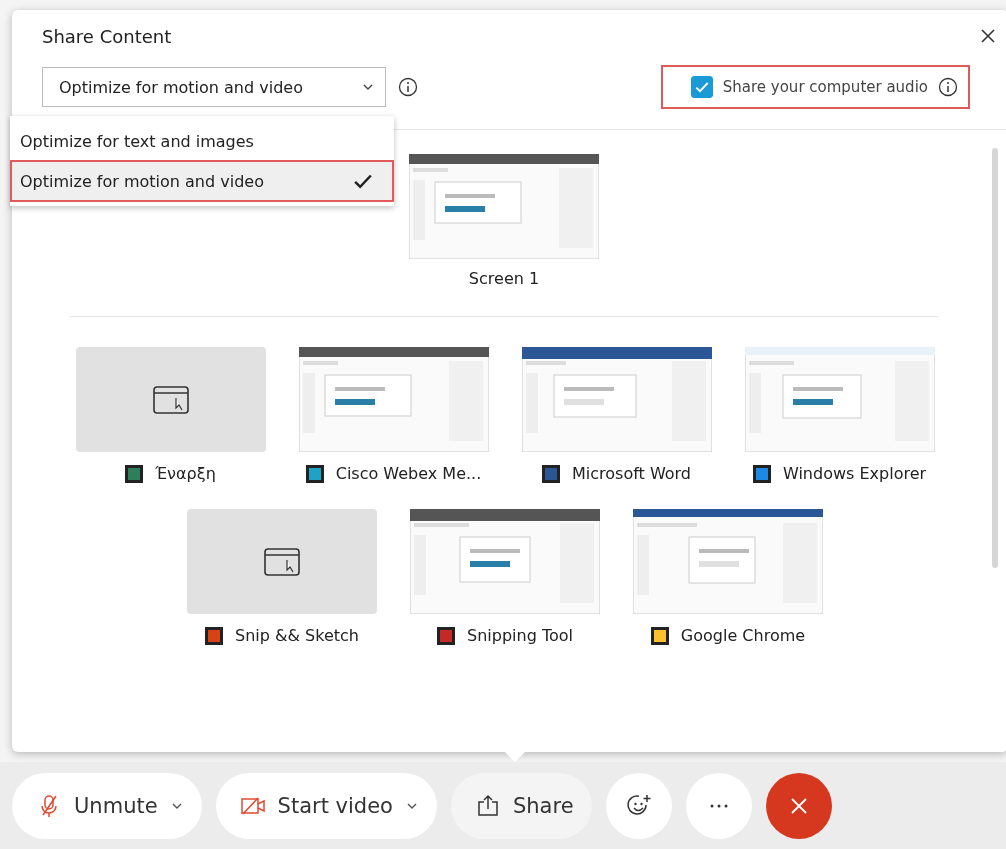 The width and height of the screenshot is (1006, 849). I want to click on dropdown-option: Optimize for text and images, so click(202, 141).